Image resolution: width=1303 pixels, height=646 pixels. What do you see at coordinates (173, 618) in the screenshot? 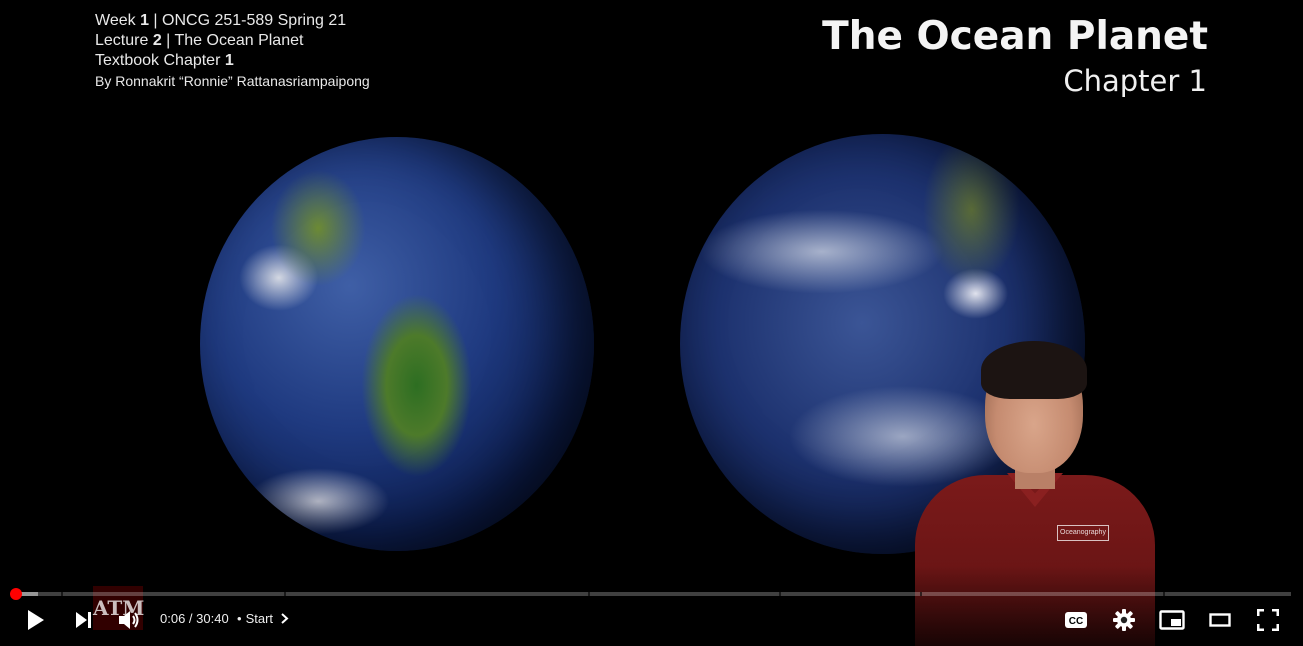
I see `current-time: 0:06` at bounding box center [173, 618].